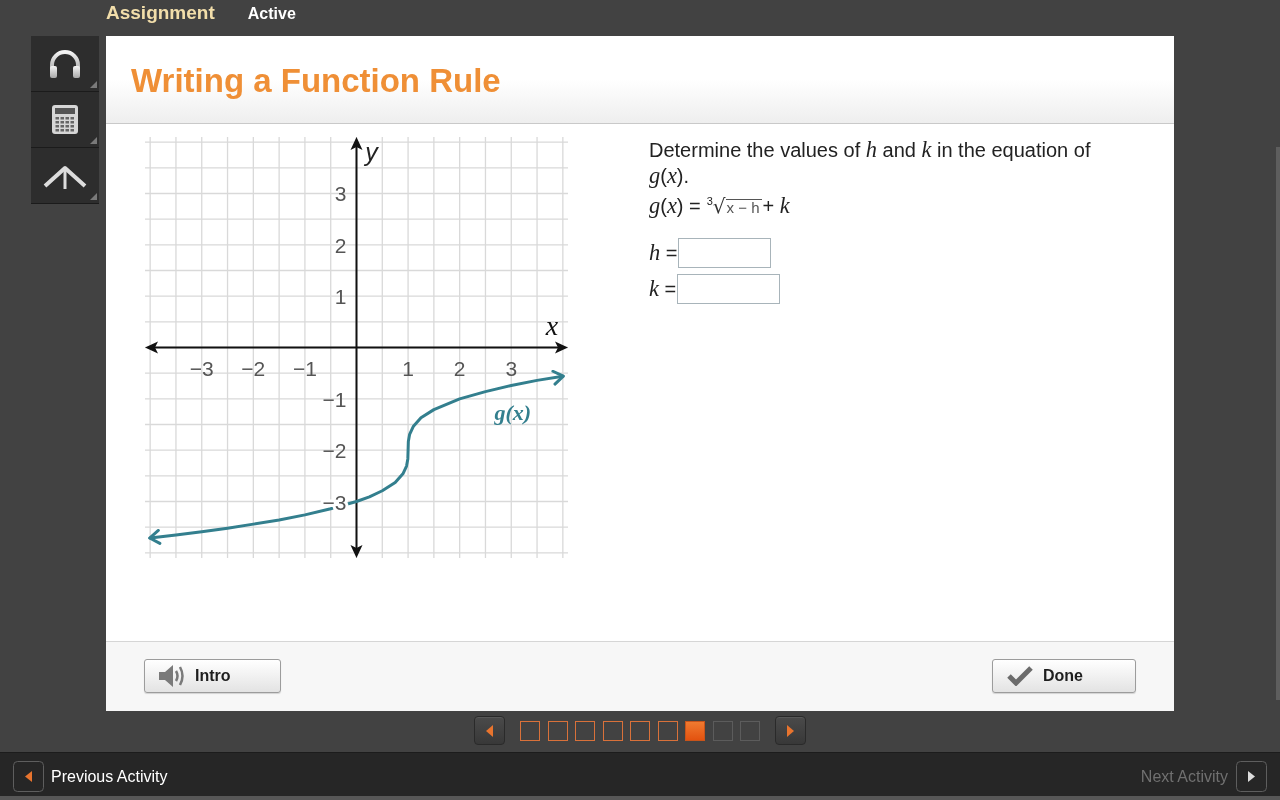  I want to click on previous-activity-button: Previous Activity, so click(90, 776).